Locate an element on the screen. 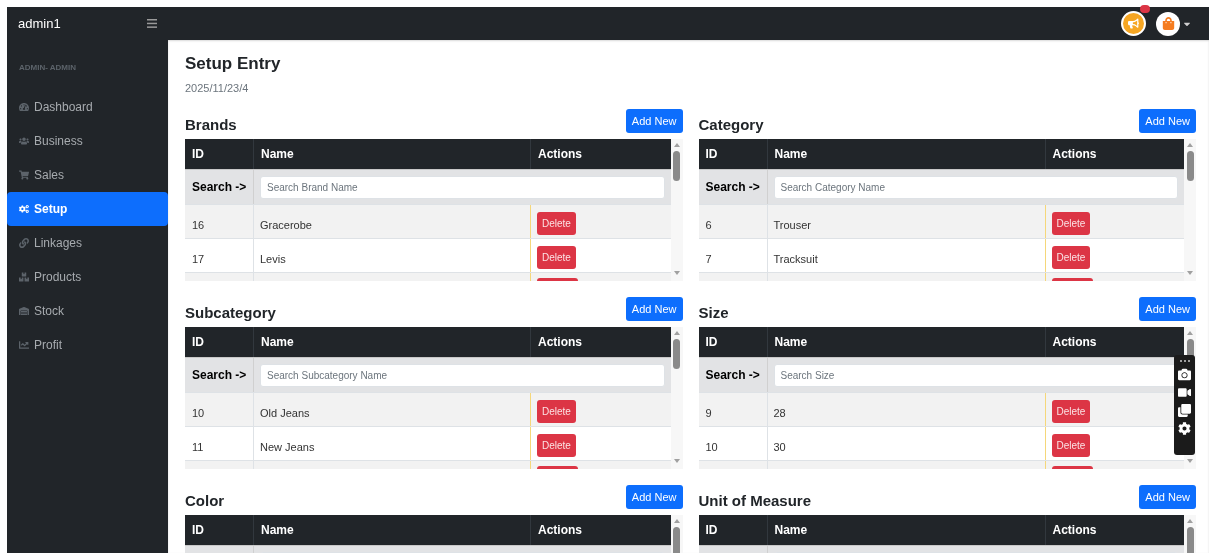  search-field: Search Category Name is located at coordinates (975, 187).